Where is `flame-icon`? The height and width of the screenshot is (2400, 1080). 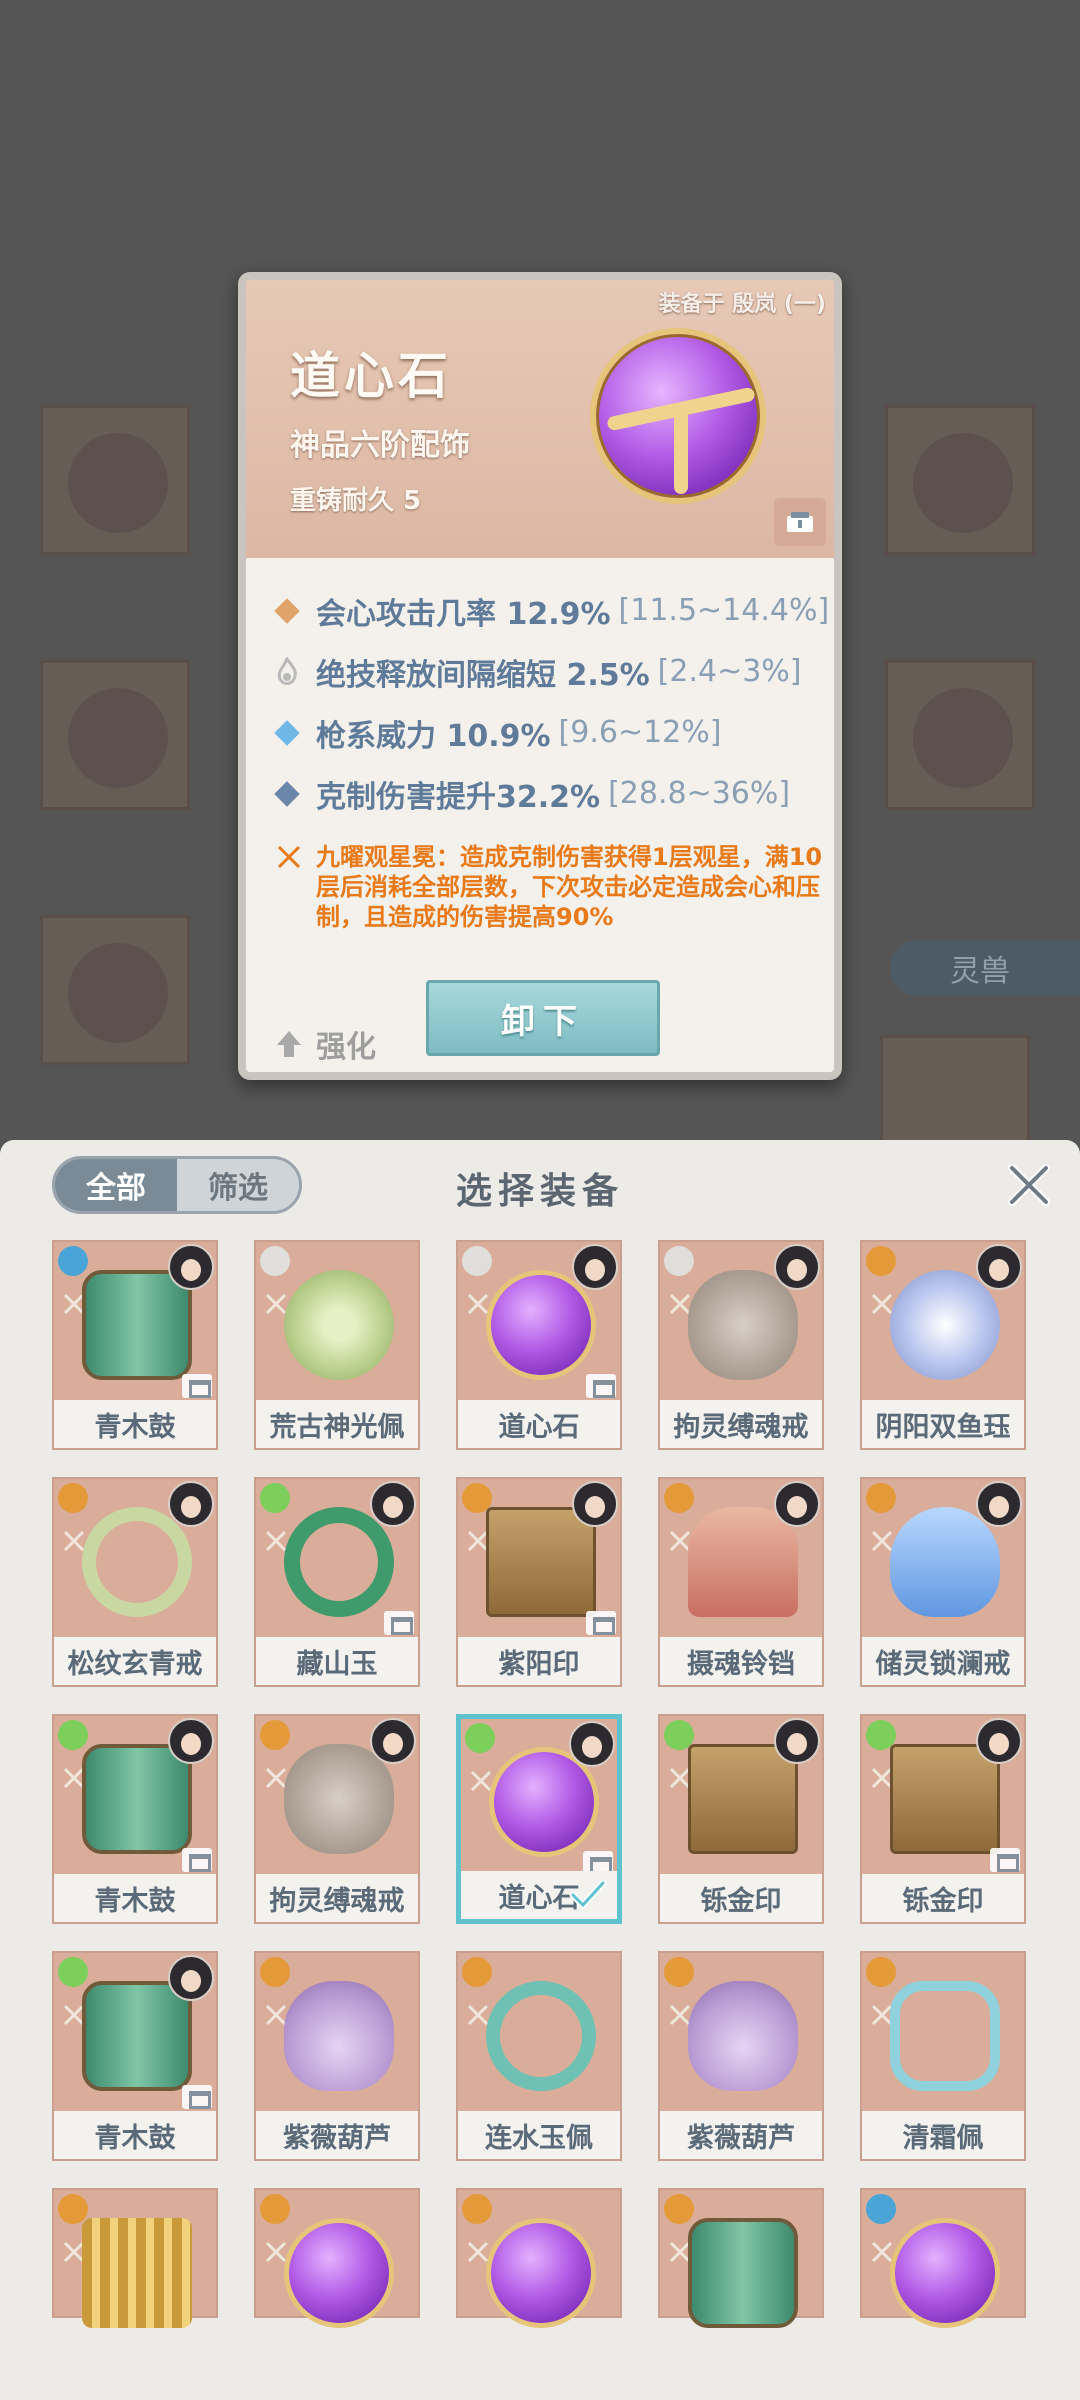
flame-icon is located at coordinates (287, 670).